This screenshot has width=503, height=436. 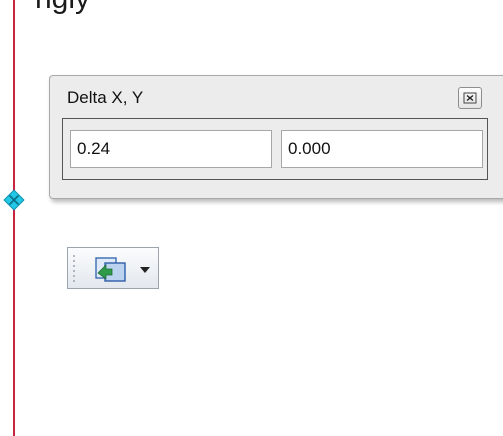 I want to click on delta-y-field: 0.000, so click(x=382, y=149).